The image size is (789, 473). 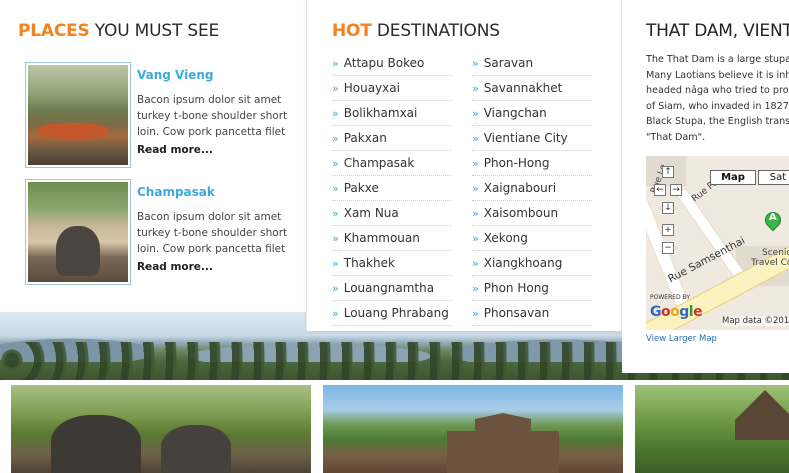 What do you see at coordinates (176, 192) in the screenshot?
I see `place-title-link: Champasak` at bounding box center [176, 192].